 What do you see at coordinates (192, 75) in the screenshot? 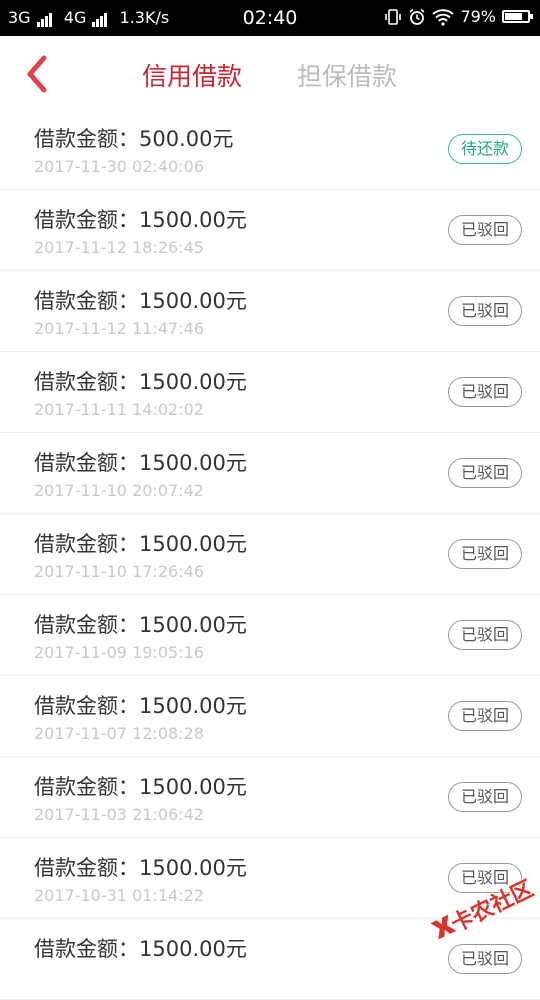
I see `tab-credit-loan: 信用借款` at bounding box center [192, 75].